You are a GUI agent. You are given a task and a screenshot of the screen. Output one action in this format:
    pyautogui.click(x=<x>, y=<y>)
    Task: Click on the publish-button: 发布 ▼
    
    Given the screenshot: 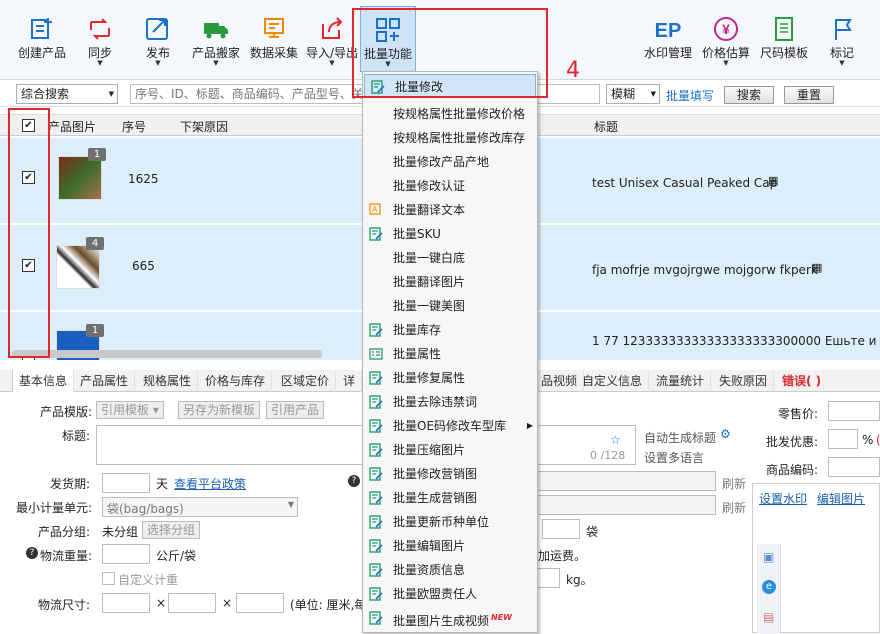 What is the action you would take?
    pyautogui.click(x=158, y=39)
    